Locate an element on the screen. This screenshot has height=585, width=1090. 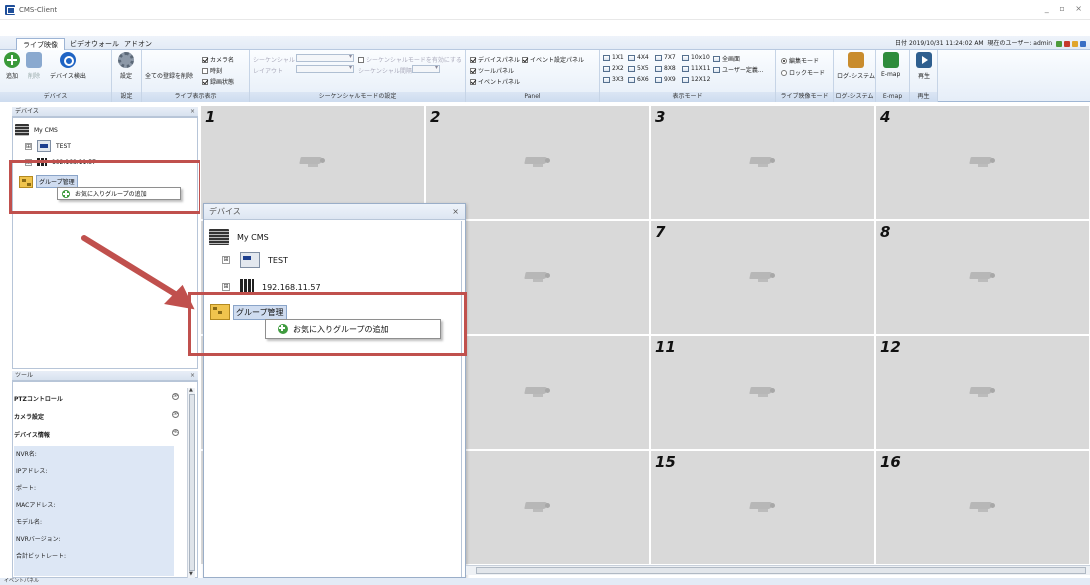
settings-button: 設定 is located at coordinates (126, 66).